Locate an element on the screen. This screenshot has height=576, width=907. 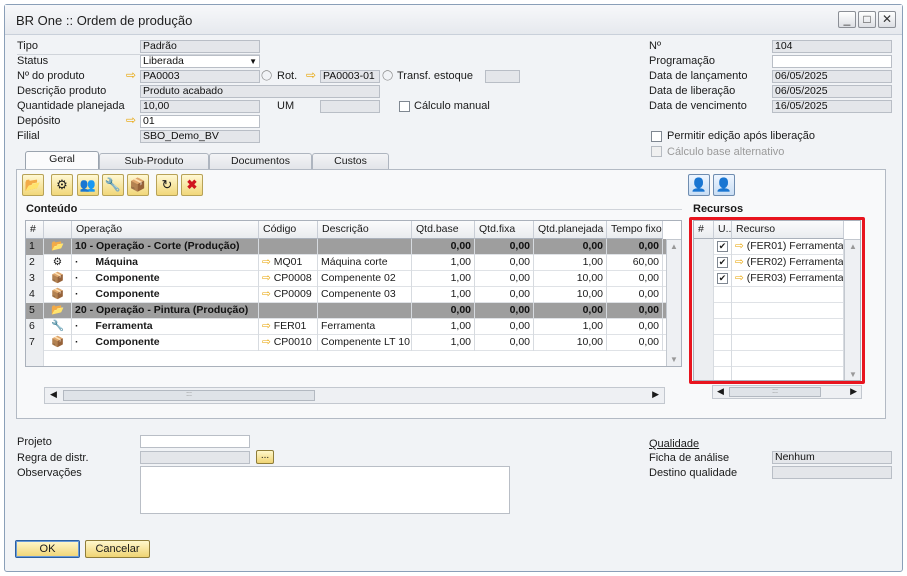
column-header: Qtd.base is located at coordinates (443, 230).